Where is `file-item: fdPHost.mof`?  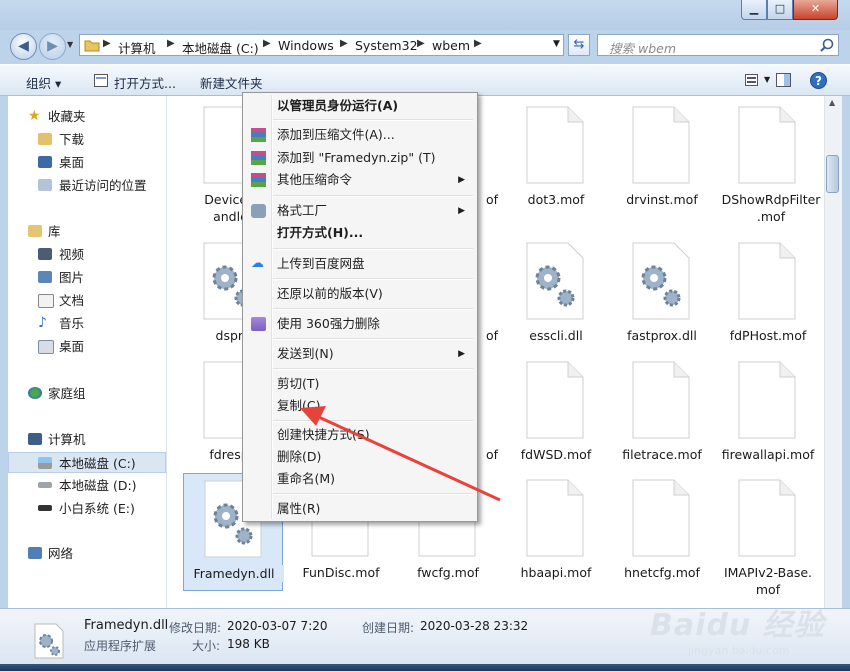 file-item: fdPHost.mof is located at coordinates (768, 295).